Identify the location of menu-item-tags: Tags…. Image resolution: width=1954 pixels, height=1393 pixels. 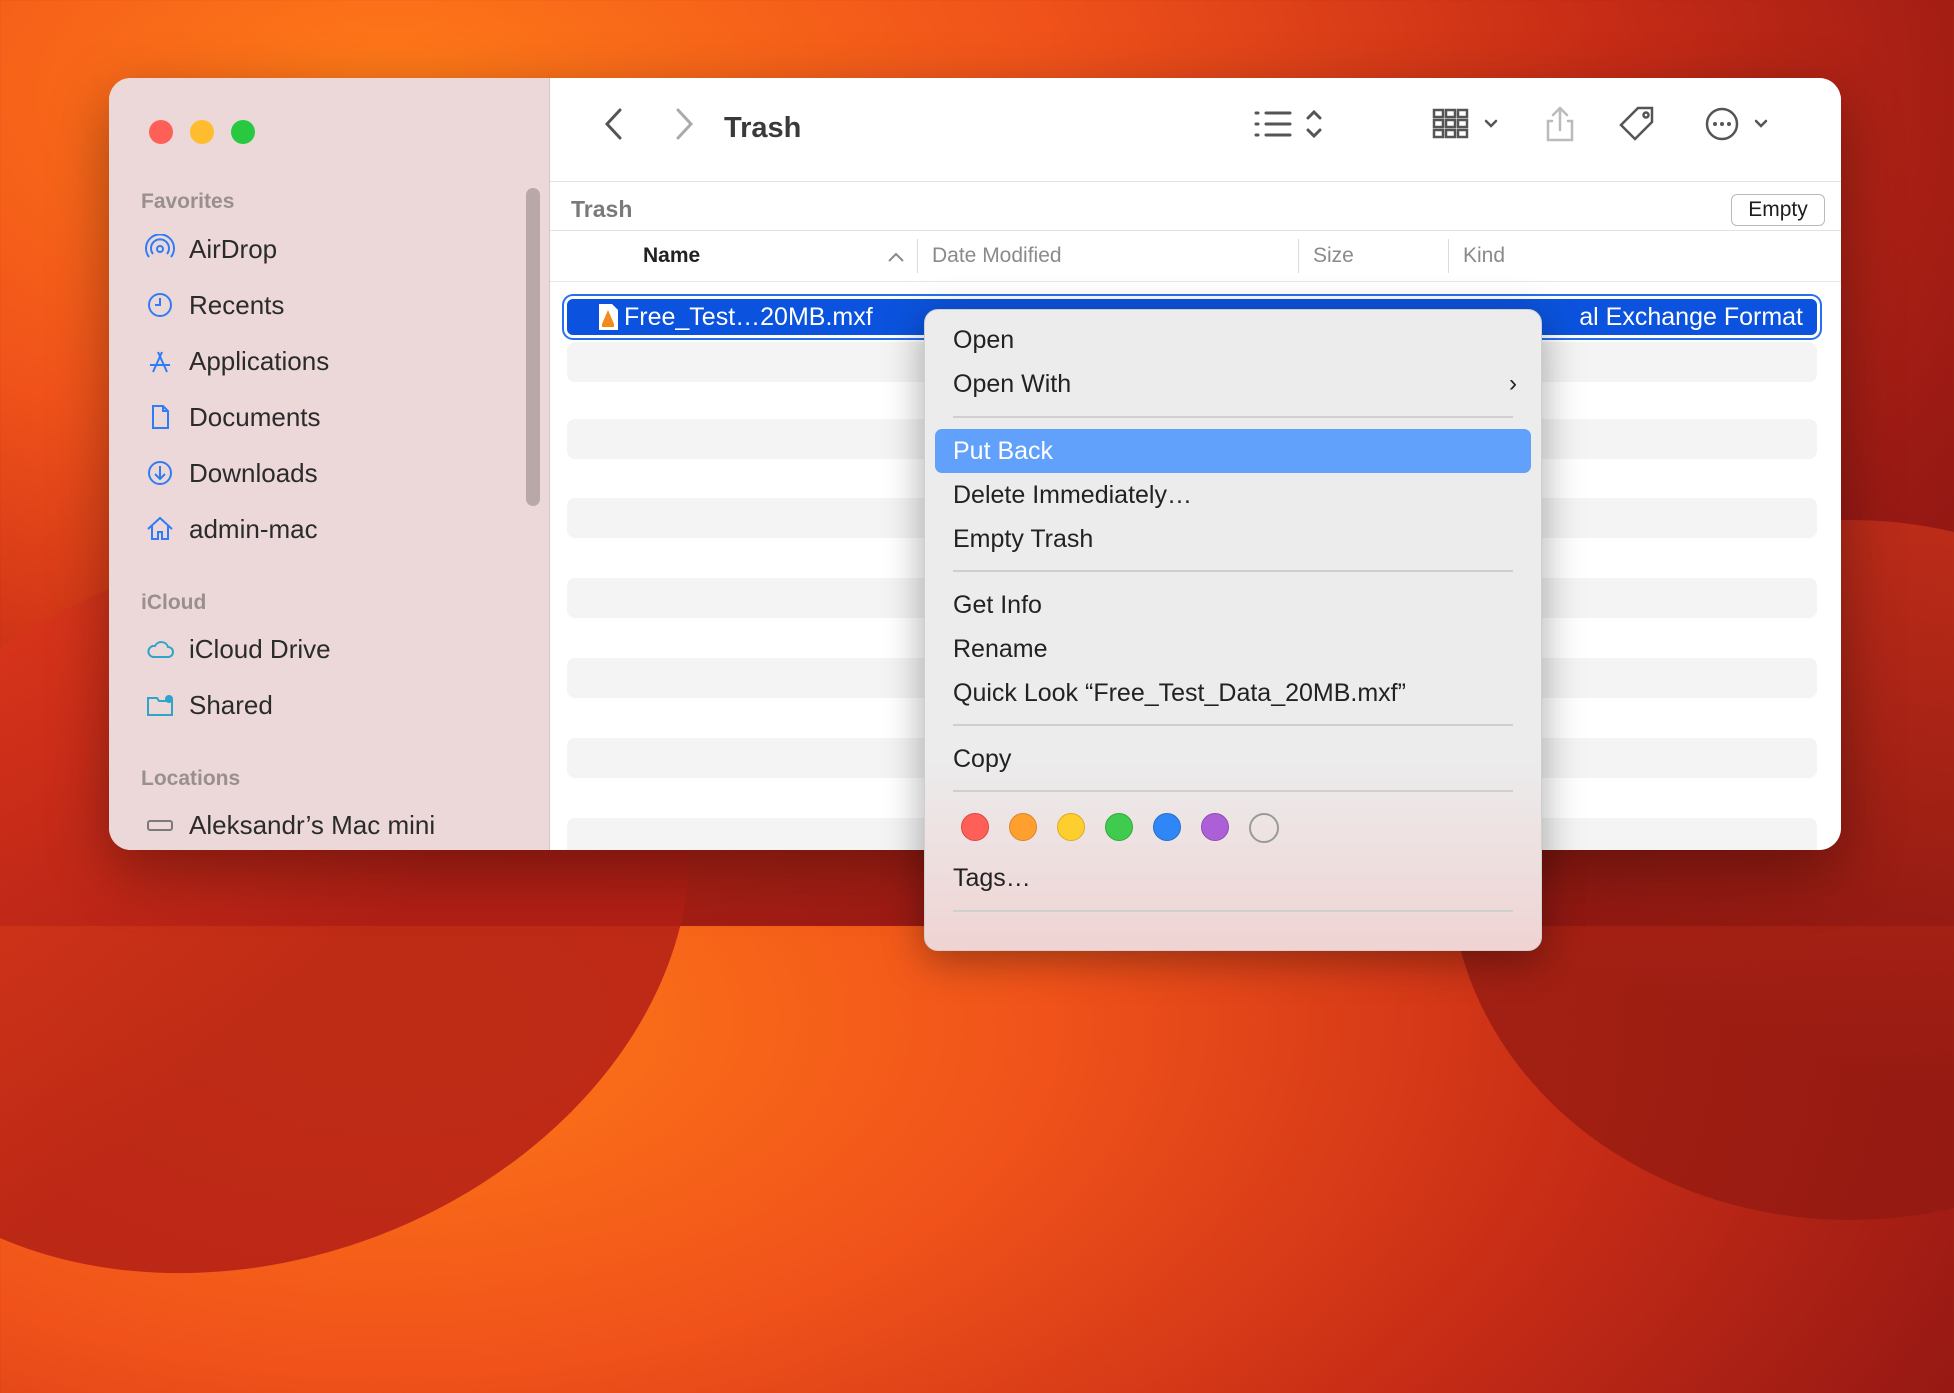
(1233, 878).